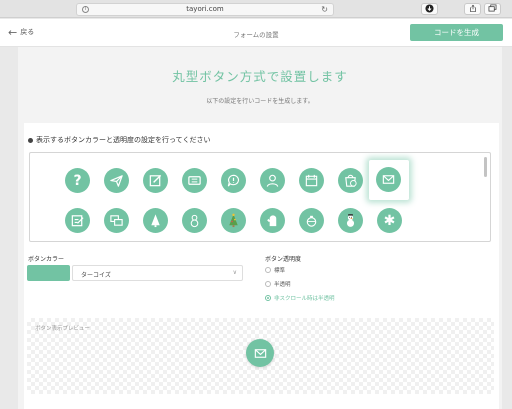 The image size is (512, 409). What do you see at coordinates (350, 220) in the screenshot?
I see `snowman-icon` at bounding box center [350, 220].